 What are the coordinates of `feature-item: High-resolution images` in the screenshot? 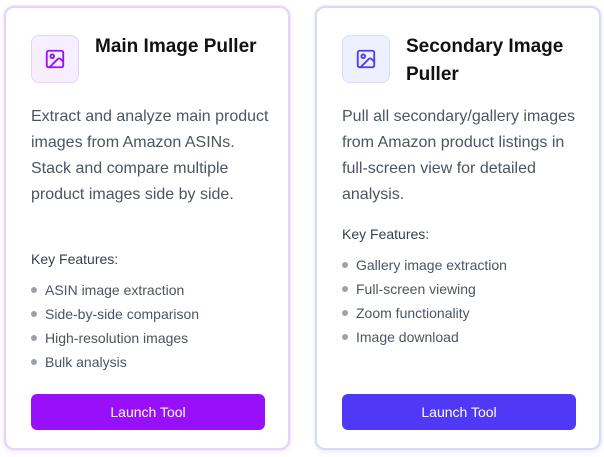 It's located at (115, 338).